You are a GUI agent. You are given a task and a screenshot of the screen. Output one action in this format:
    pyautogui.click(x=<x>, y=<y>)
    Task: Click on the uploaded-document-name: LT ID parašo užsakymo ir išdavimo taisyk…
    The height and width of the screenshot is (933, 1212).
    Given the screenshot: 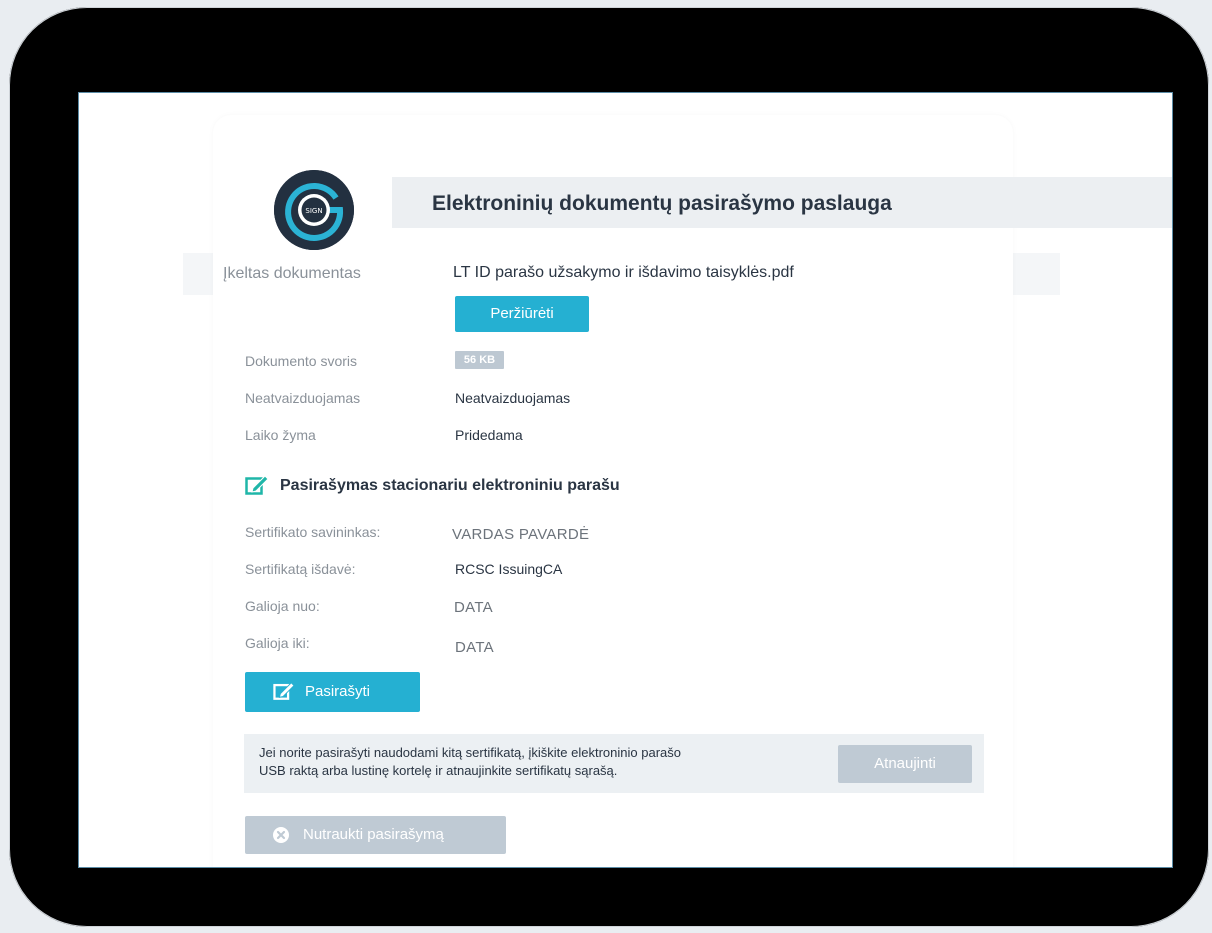 What is the action you would take?
    pyautogui.click(x=623, y=272)
    